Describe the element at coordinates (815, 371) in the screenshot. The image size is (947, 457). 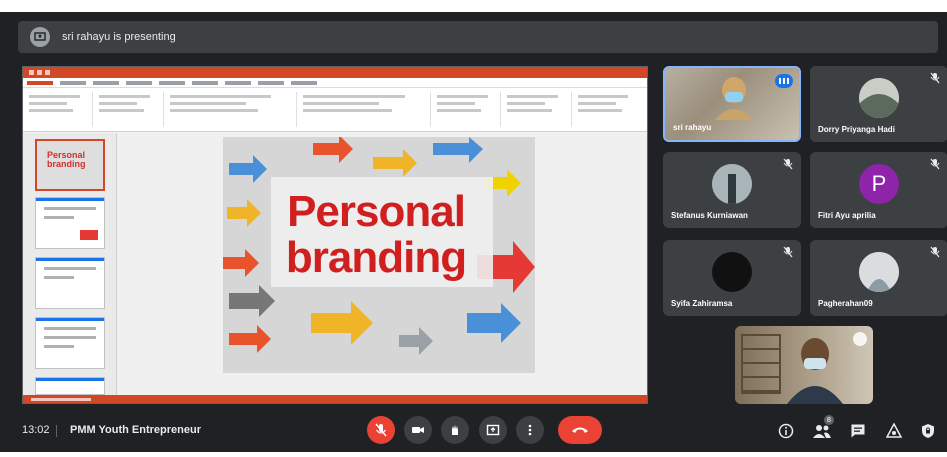
I see `self-video` at that location.